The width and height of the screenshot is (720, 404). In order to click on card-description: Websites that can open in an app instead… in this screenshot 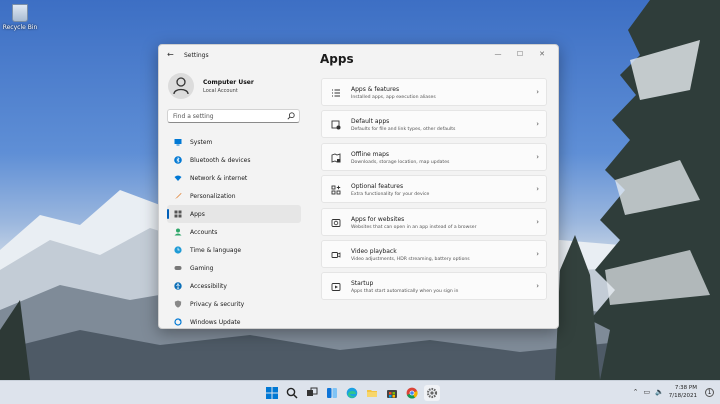, I will do `click(414, 227)`.